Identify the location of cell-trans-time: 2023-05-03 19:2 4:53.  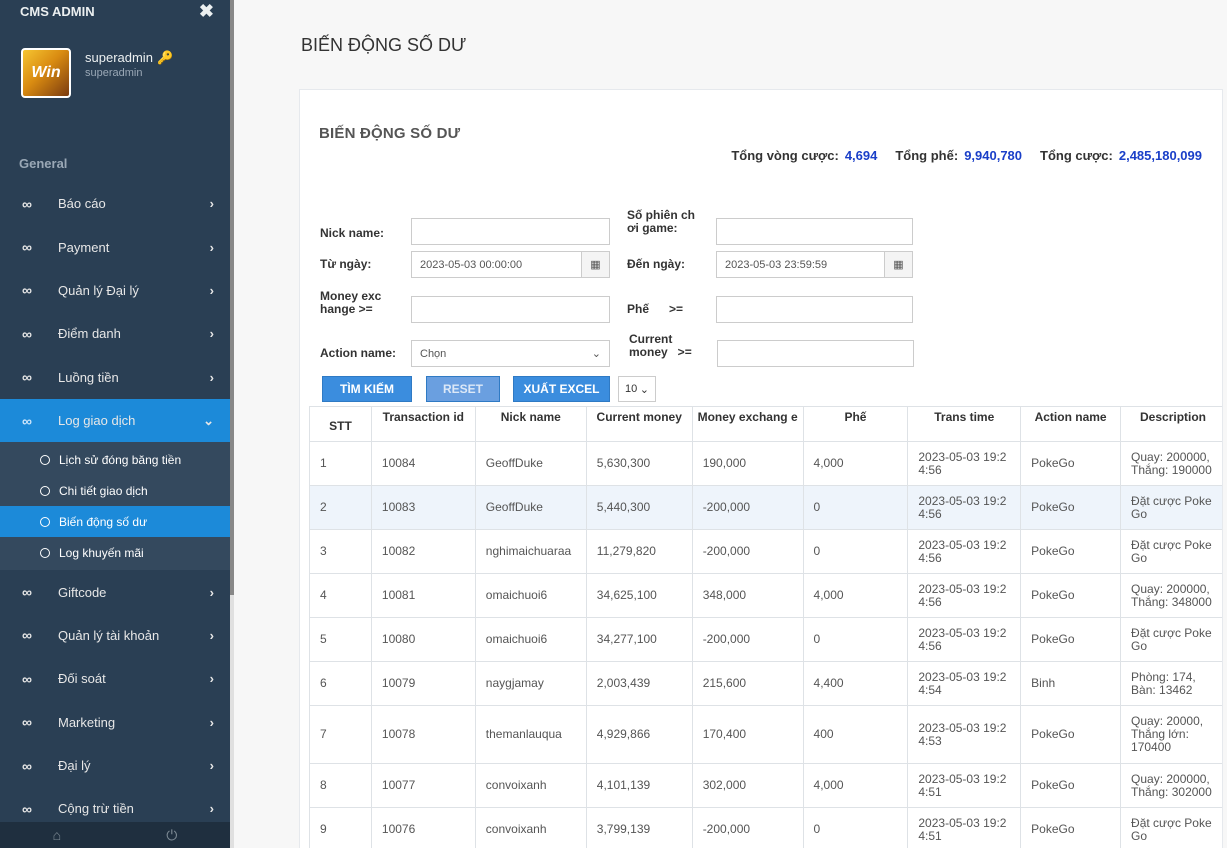
(964, 734).